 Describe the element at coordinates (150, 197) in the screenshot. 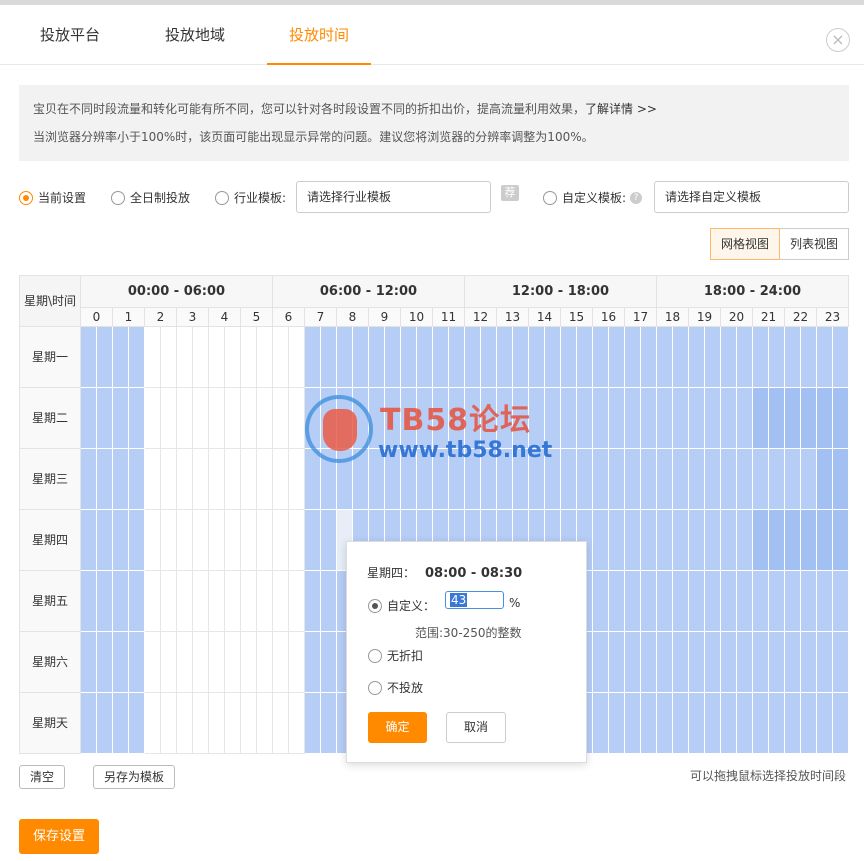

I see `radio-all-day: 全日制投放` at that location.